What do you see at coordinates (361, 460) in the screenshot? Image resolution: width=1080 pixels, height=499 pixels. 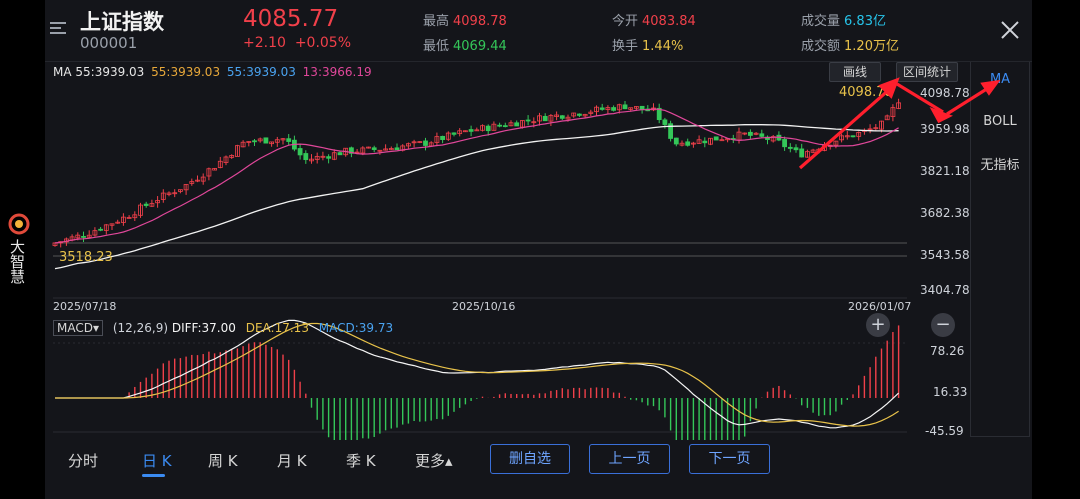 I see `tab-quarterly-k: 季 K` at bounding box center [361, 460].